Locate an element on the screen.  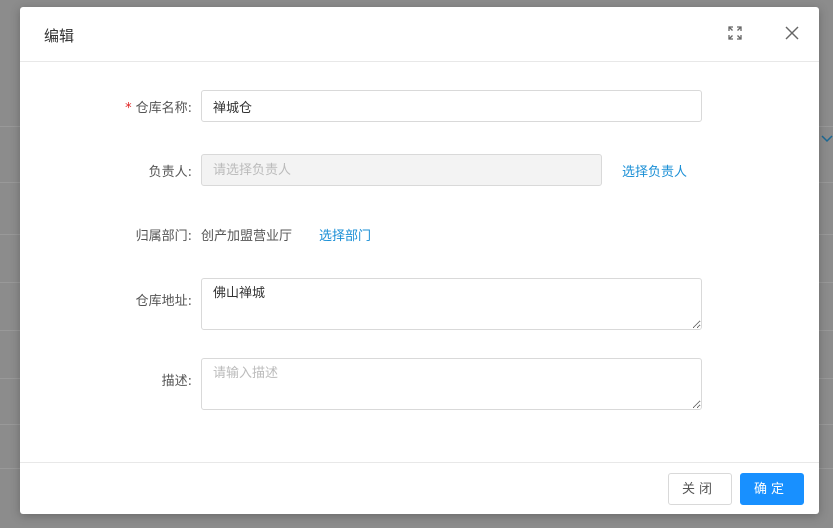
owner-label: 负责人: is located at coordinates (170, 172).